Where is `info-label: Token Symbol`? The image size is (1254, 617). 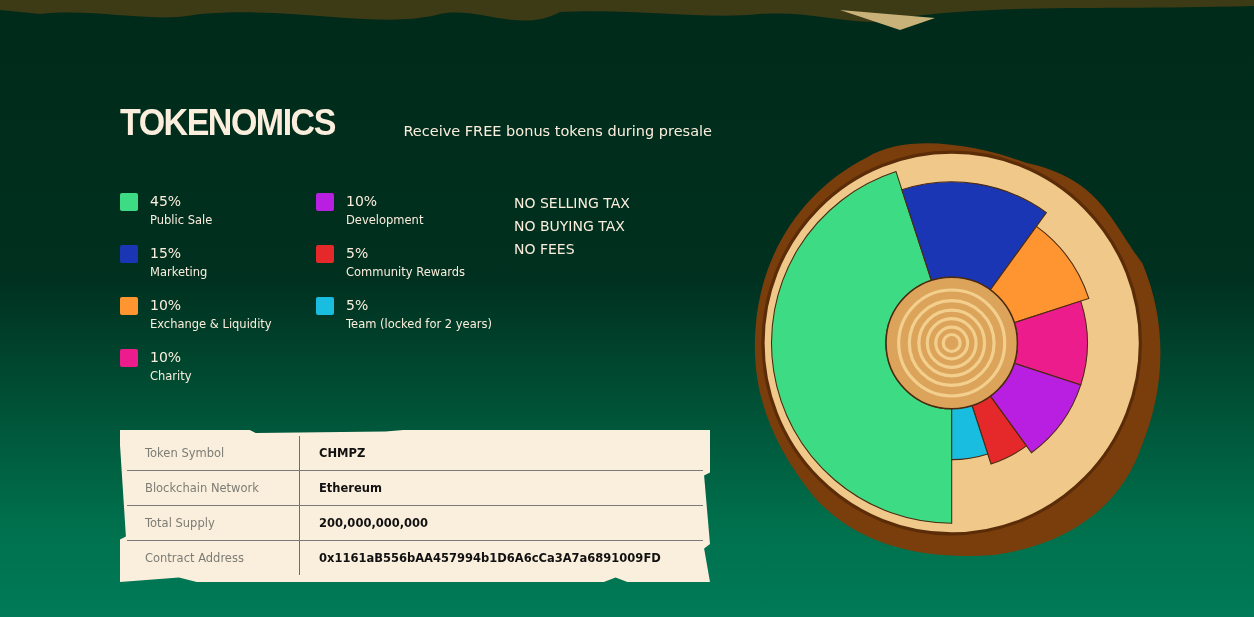
info-label: Token Symbol is located at coordinates (213, 453).